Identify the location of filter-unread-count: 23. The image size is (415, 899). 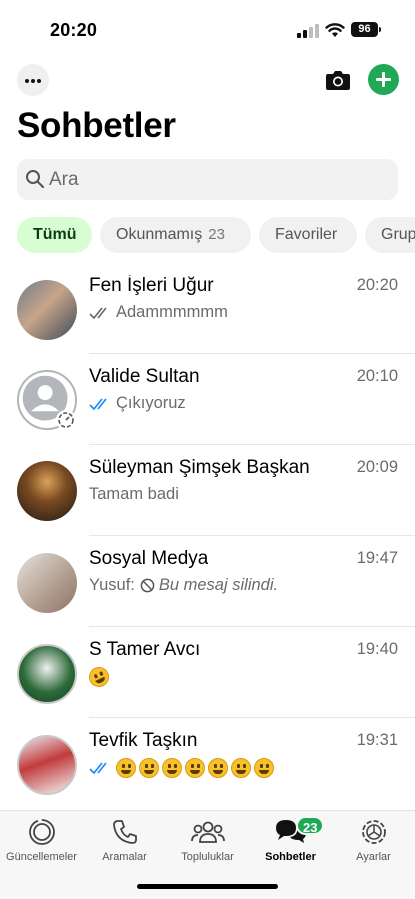
(216, 234).